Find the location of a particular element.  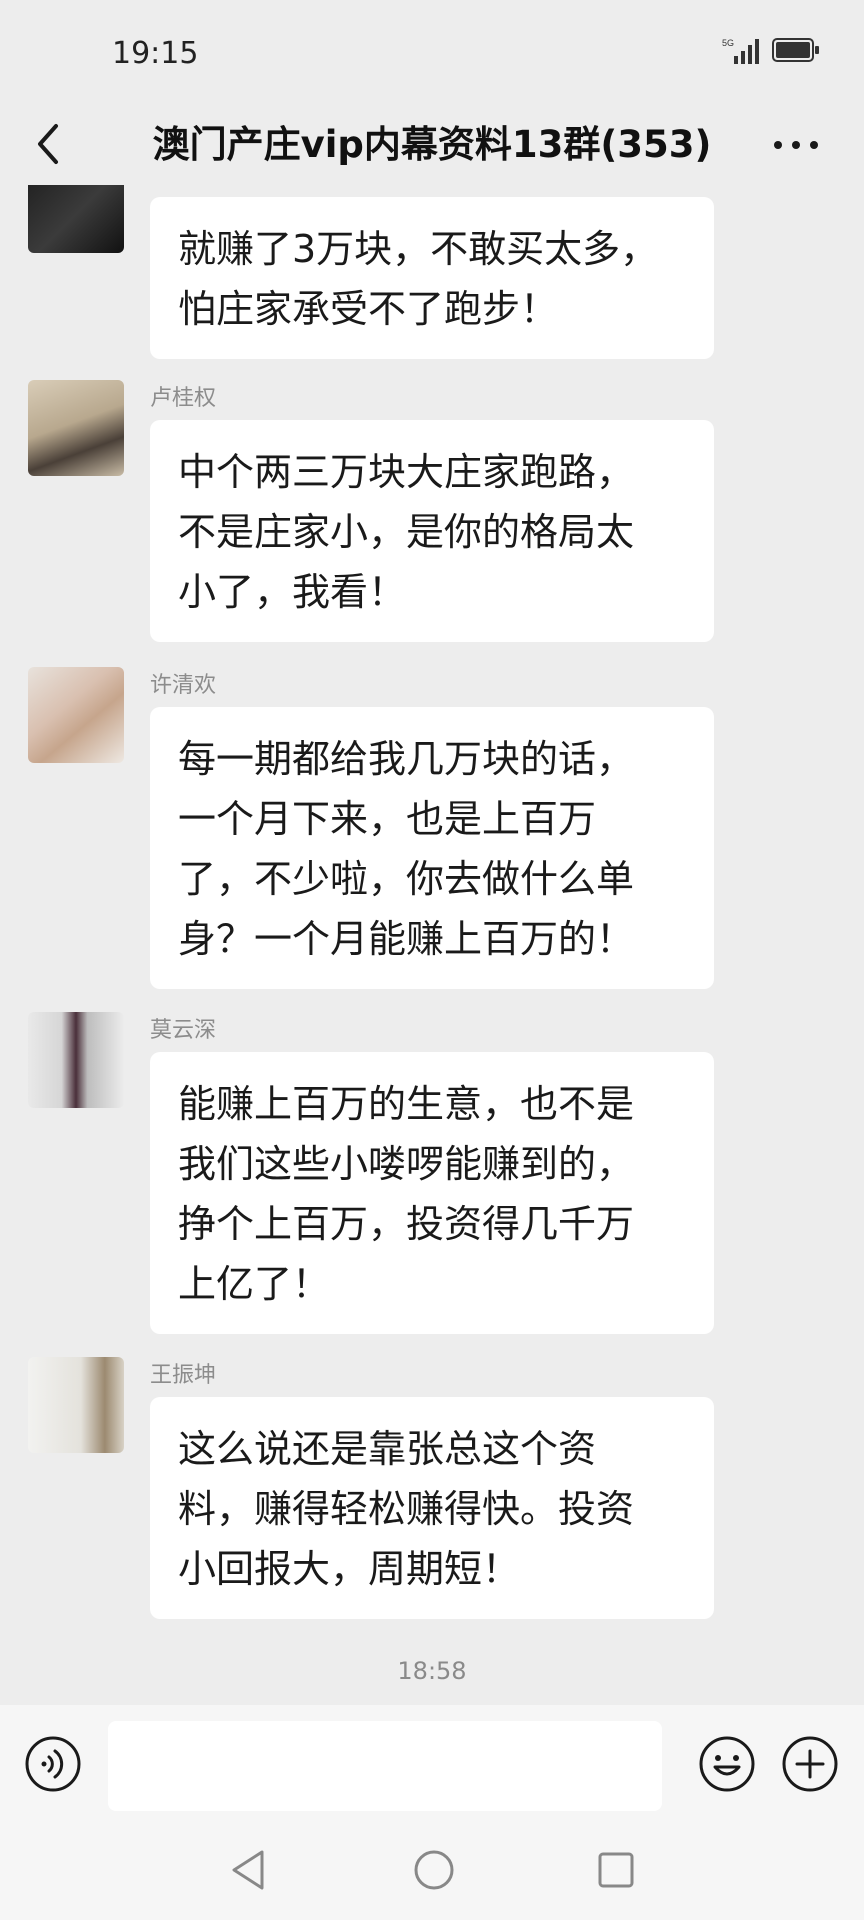

message-input is located at coordinates (385, 1766).